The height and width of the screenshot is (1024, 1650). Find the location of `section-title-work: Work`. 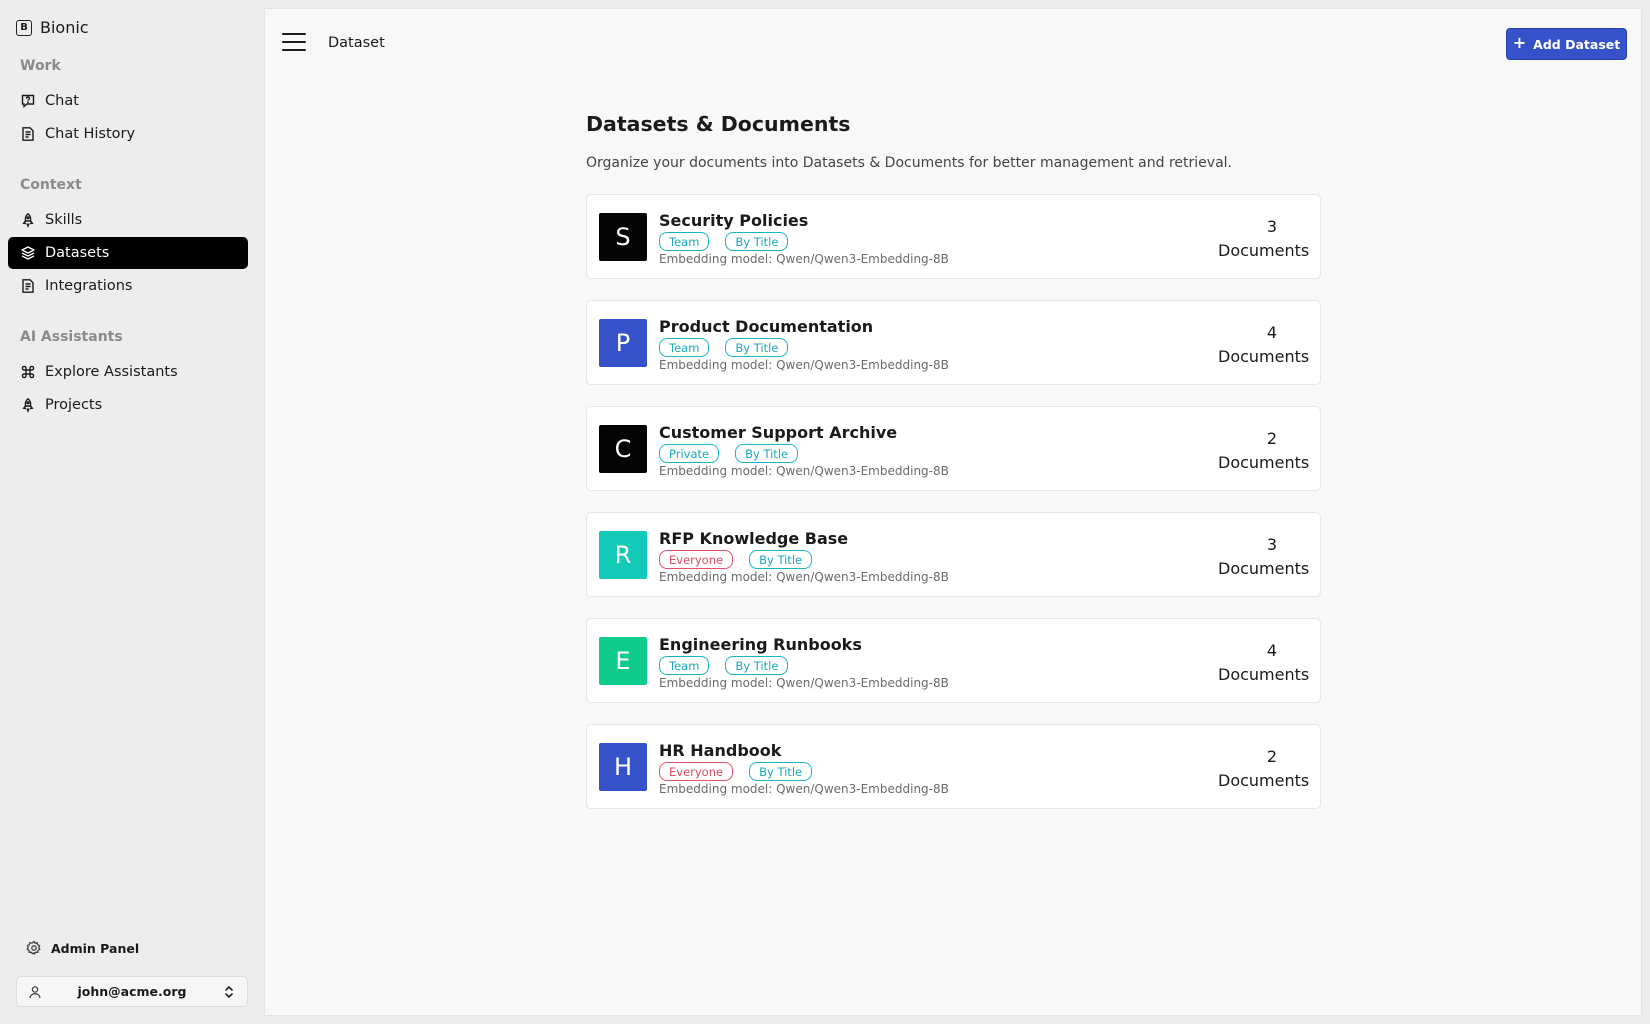

section-title-work: Work is located at coordinates (40, 66).